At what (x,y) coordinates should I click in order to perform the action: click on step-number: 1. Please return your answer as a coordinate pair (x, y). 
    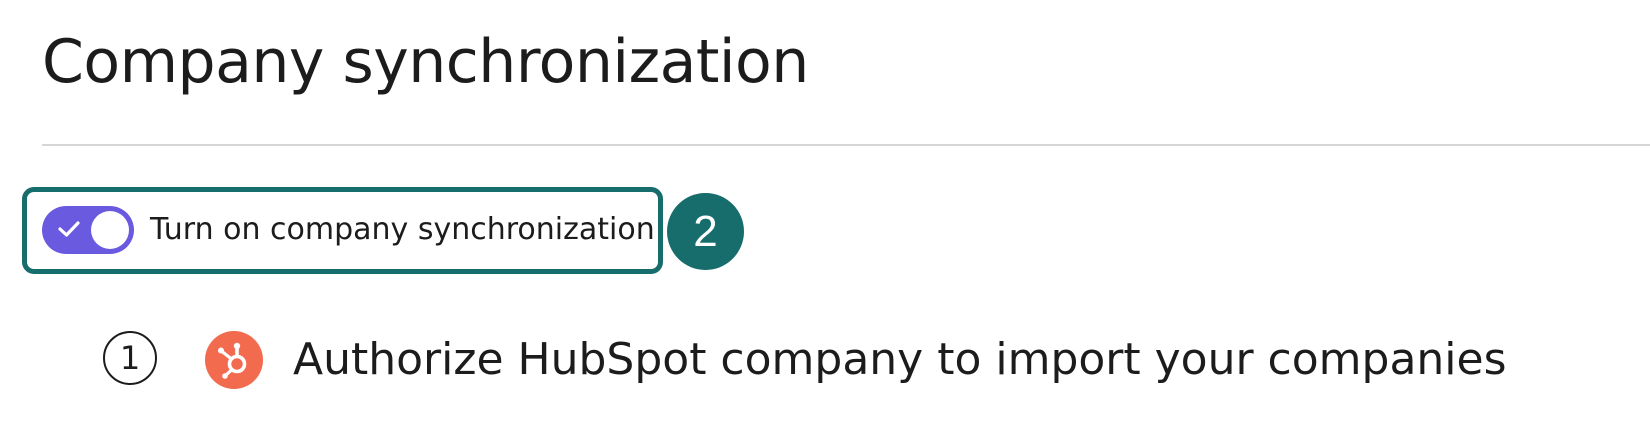
    Looking at the image, I should click on (130, 358).